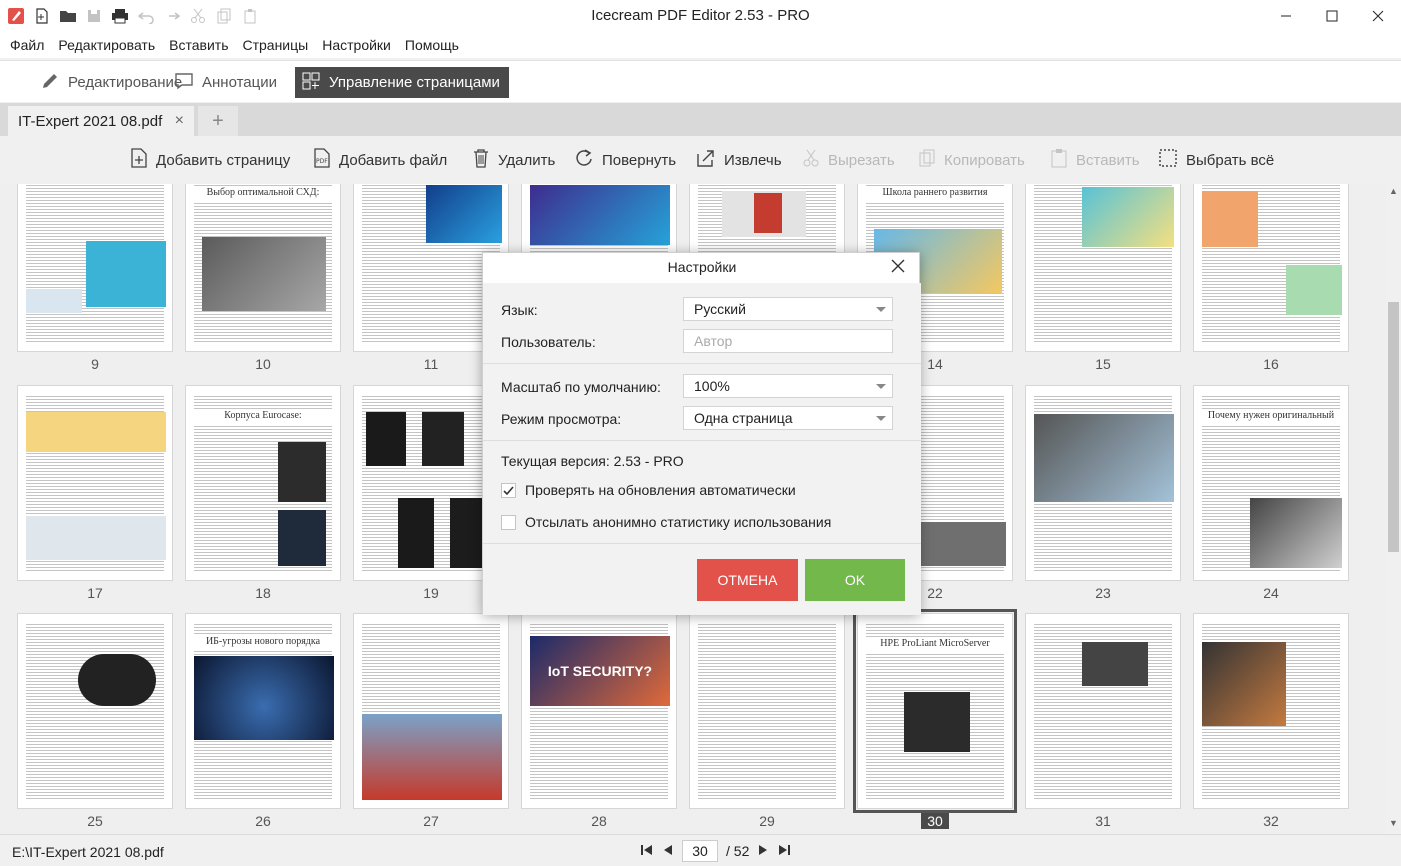 The height and width of the screenshot is (866, 1401). Describe the element at coordinates (1393, 825) in the screenshot. I see `scroll-down-icon: ▼` at that location.